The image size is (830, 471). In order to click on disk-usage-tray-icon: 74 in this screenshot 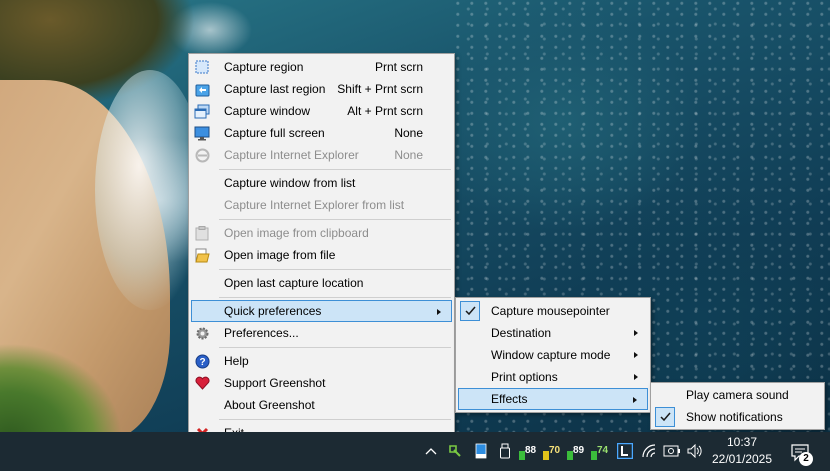, I will do `click(602, 451)`.